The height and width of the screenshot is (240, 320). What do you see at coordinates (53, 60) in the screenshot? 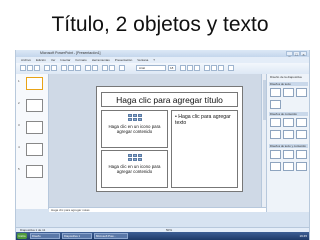
I see `menu-item-ver: Ver` at bounding box center [53, 60].